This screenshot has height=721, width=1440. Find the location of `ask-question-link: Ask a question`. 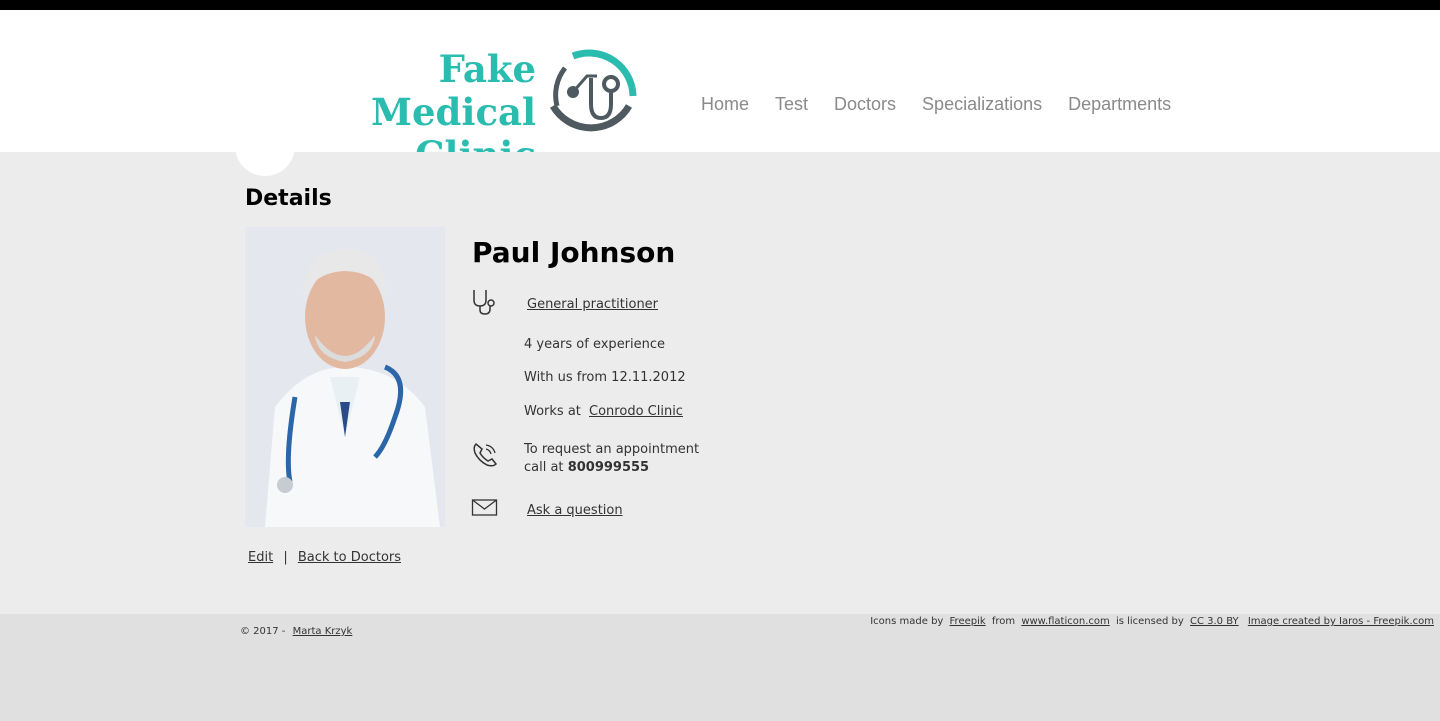

ask-question-link: Ask a question is located at coordinates (575, 510).